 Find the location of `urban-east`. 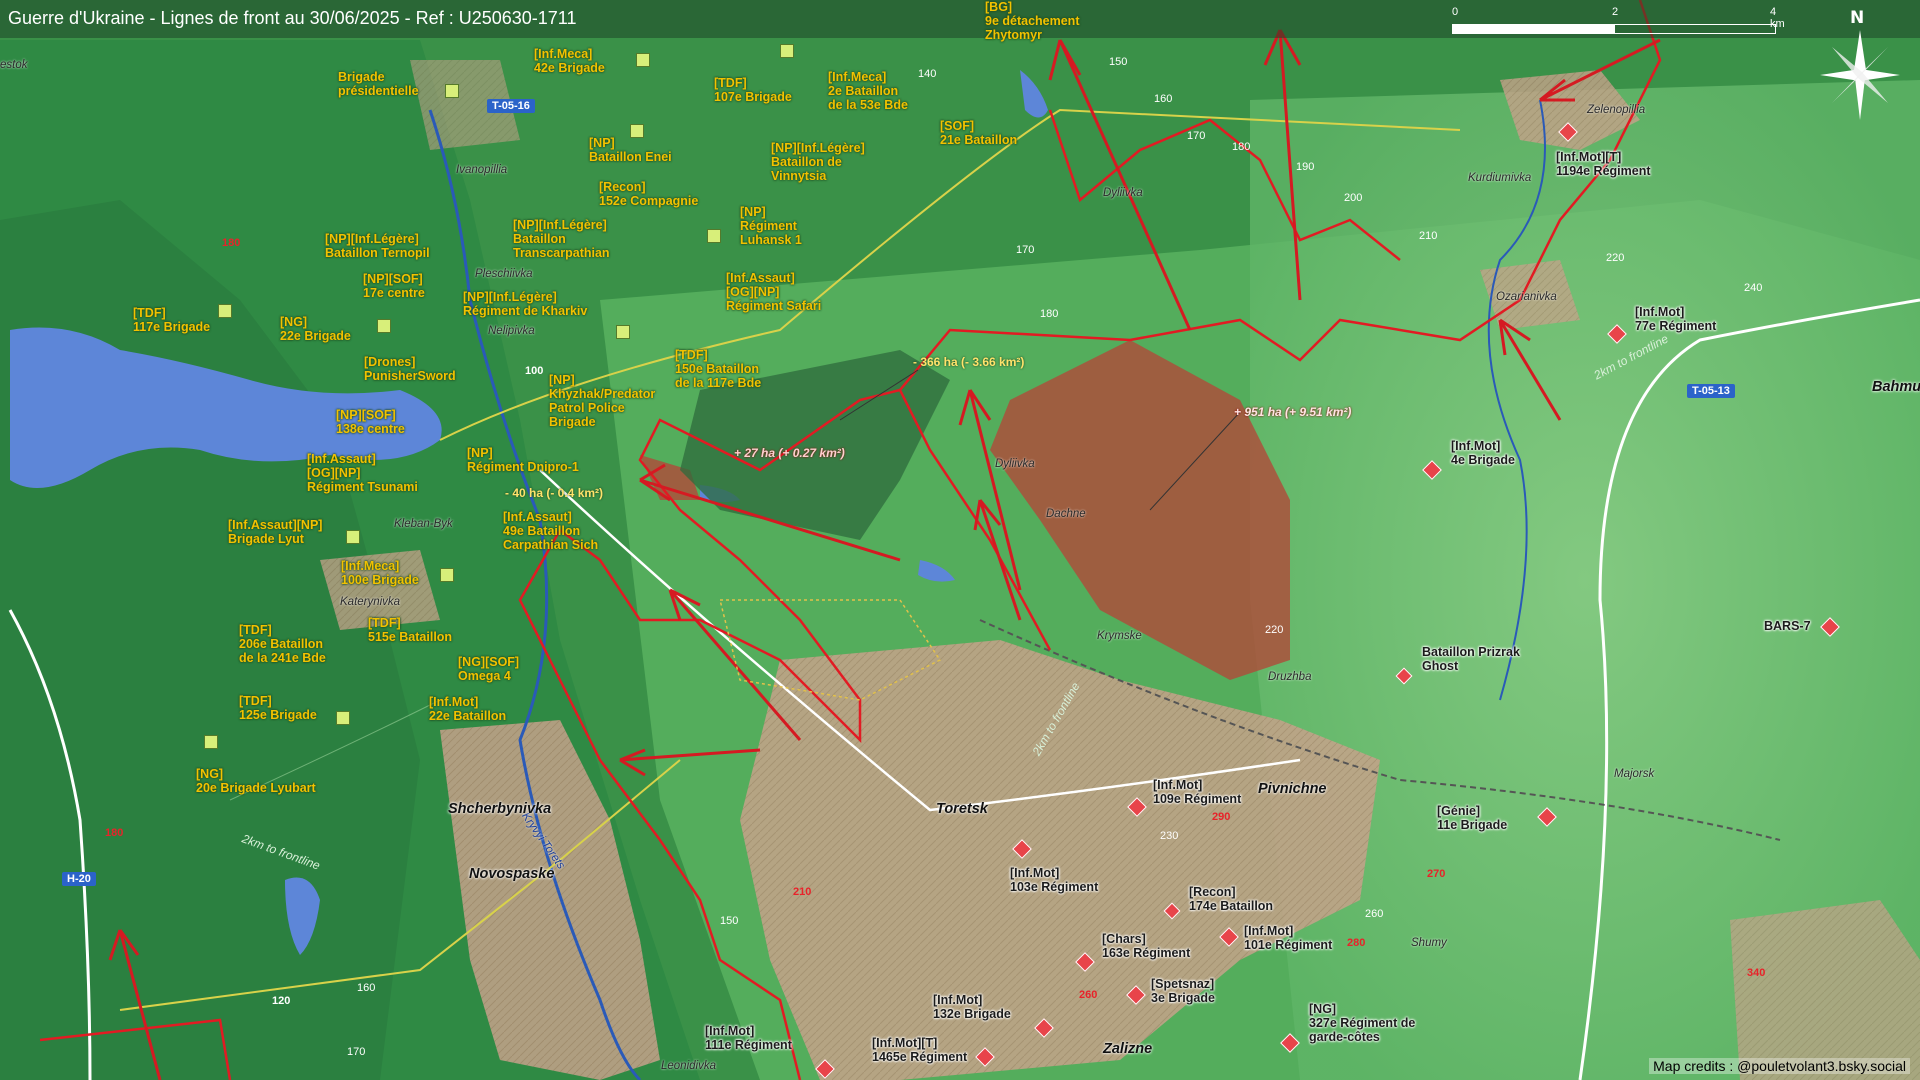

urban-east is located at coordinates (1825, 990).